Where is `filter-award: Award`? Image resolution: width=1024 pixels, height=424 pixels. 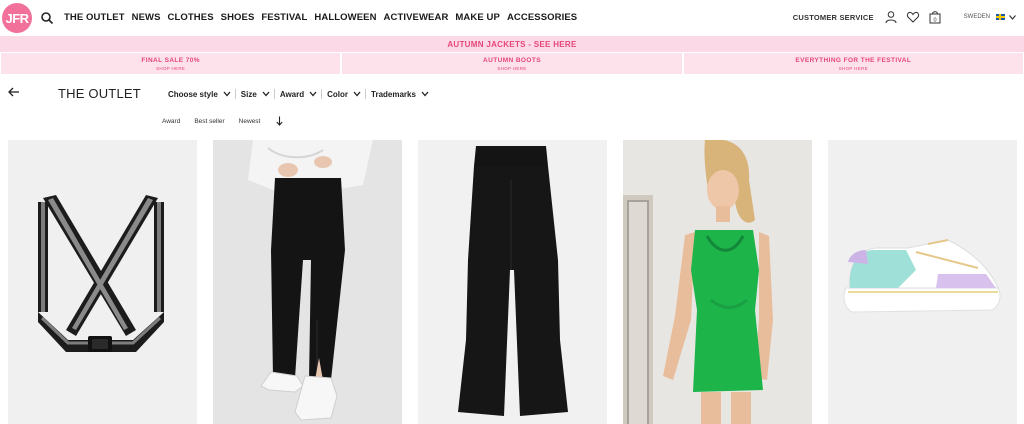 filter-award: Award is located at coordinates (301, 94).